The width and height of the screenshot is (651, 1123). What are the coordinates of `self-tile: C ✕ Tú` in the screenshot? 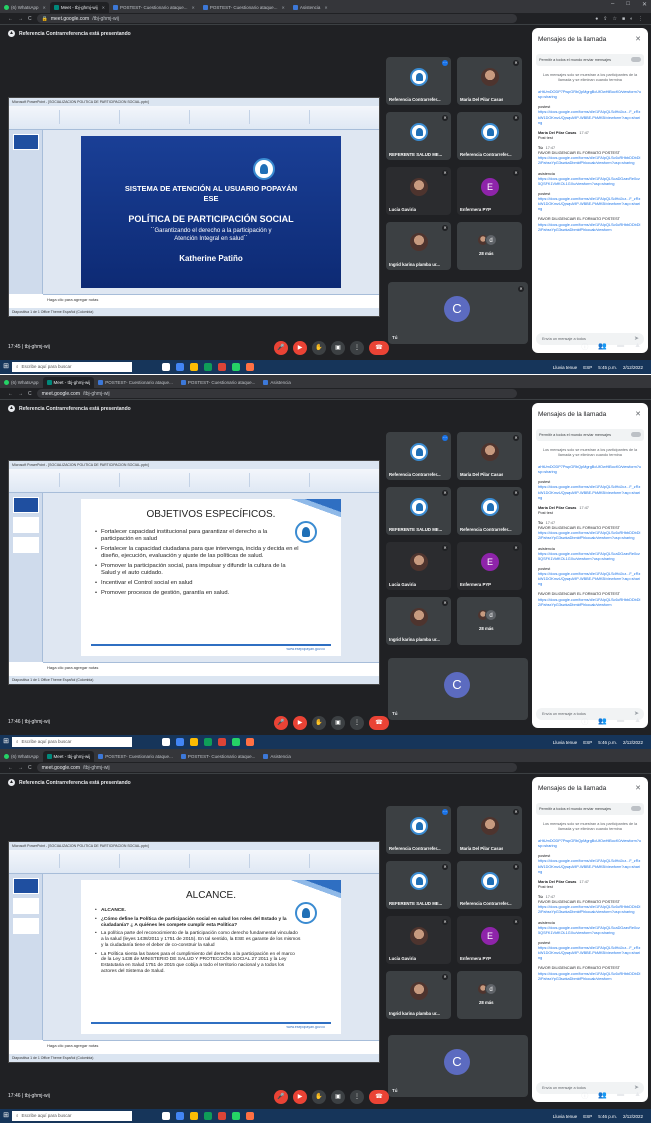 It's located at (458, 313).